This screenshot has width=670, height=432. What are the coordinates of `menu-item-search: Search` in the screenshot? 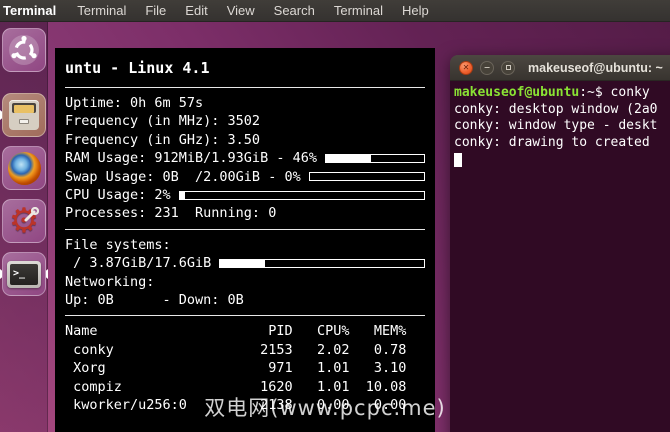 It's located at (294, 10).